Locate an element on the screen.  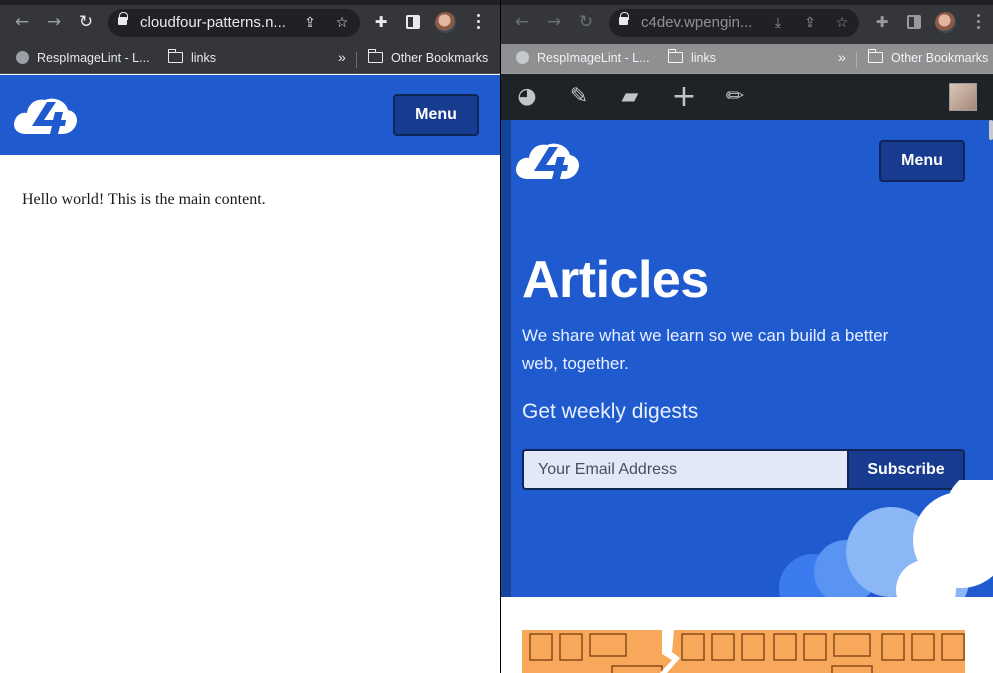
address-bar: c4dev.wpengin... ⤓ ⇪ ☆ is located at coordinates (734, 23).